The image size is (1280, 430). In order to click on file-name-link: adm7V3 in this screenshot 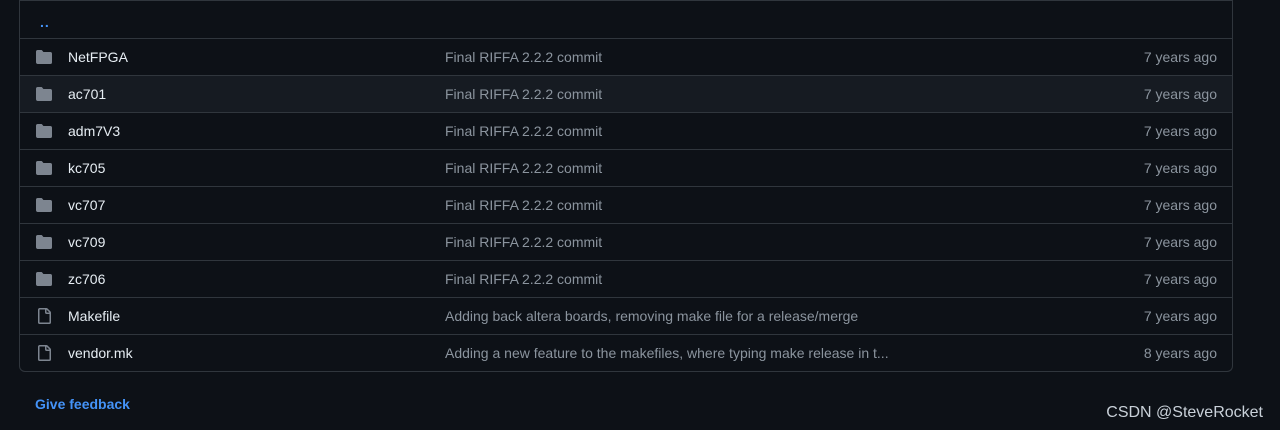, I will do `click(94, 131)`.